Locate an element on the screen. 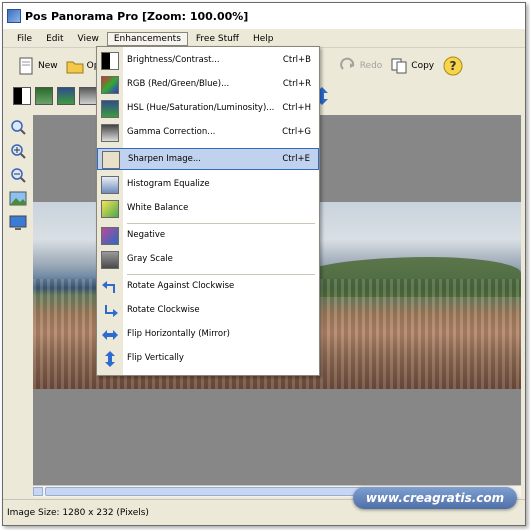 The image size is (530, 530). rotate-ccw-icon is located at coordinates (108, 287).